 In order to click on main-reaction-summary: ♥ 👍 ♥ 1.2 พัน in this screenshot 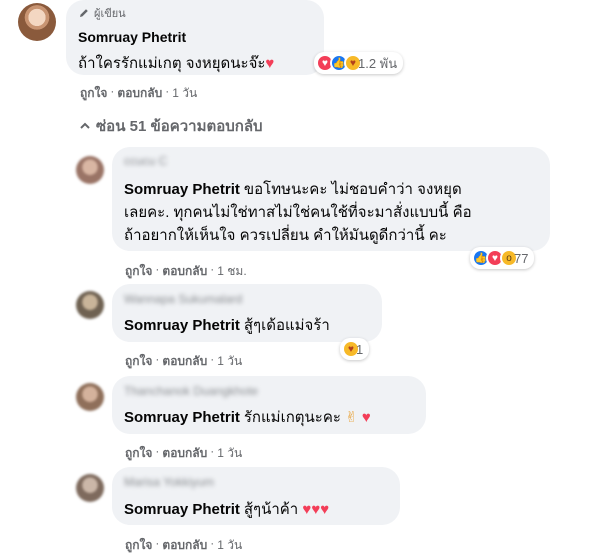, I will do `click(359, 63)`.